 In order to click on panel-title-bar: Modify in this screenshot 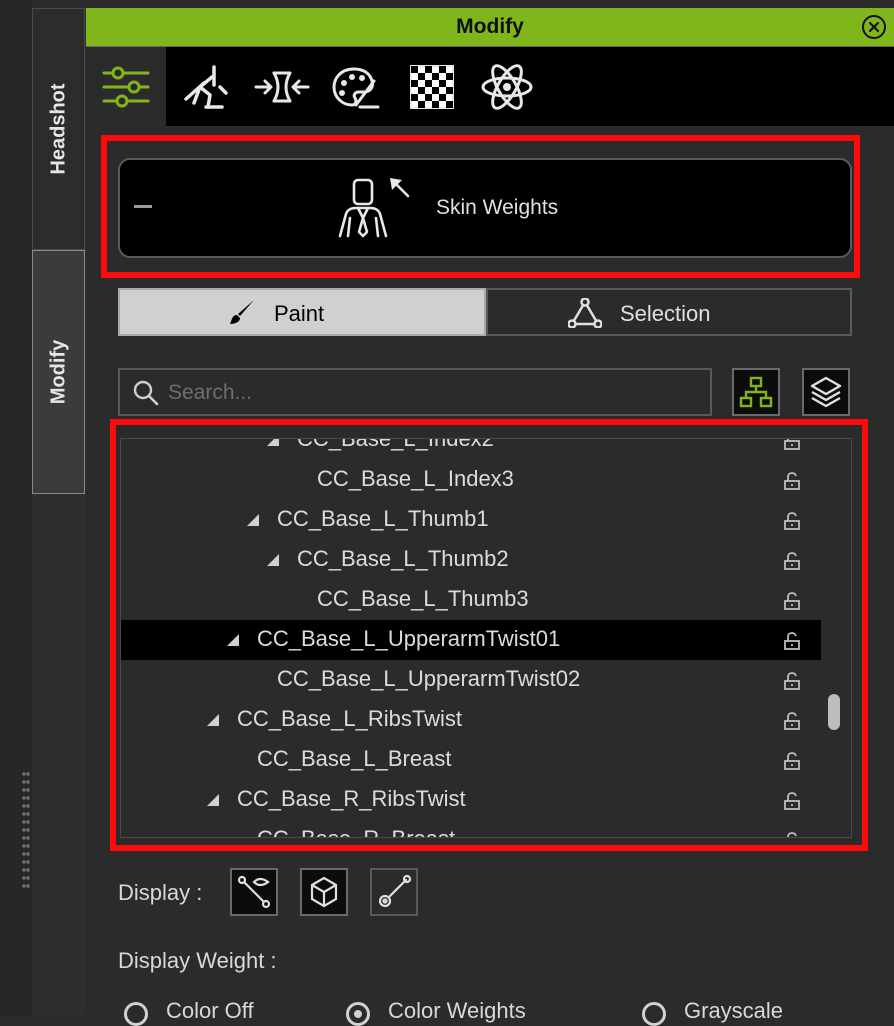, I will do `click(490, 27)`.